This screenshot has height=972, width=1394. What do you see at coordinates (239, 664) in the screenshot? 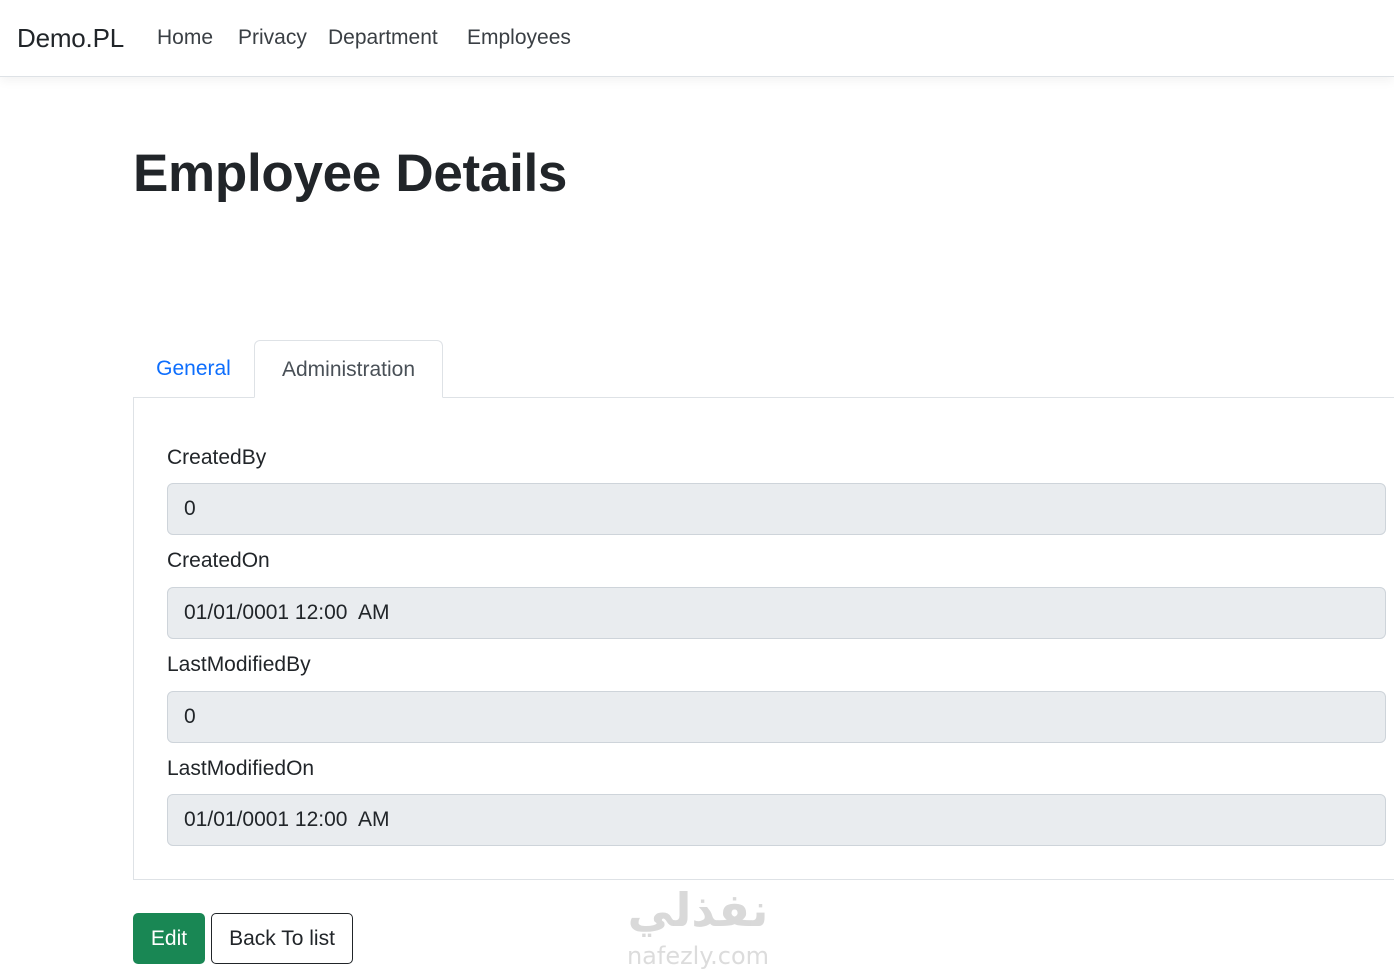
I see `last-modified-by-label: LastModifiedBy` at bounding box center [239, 664].